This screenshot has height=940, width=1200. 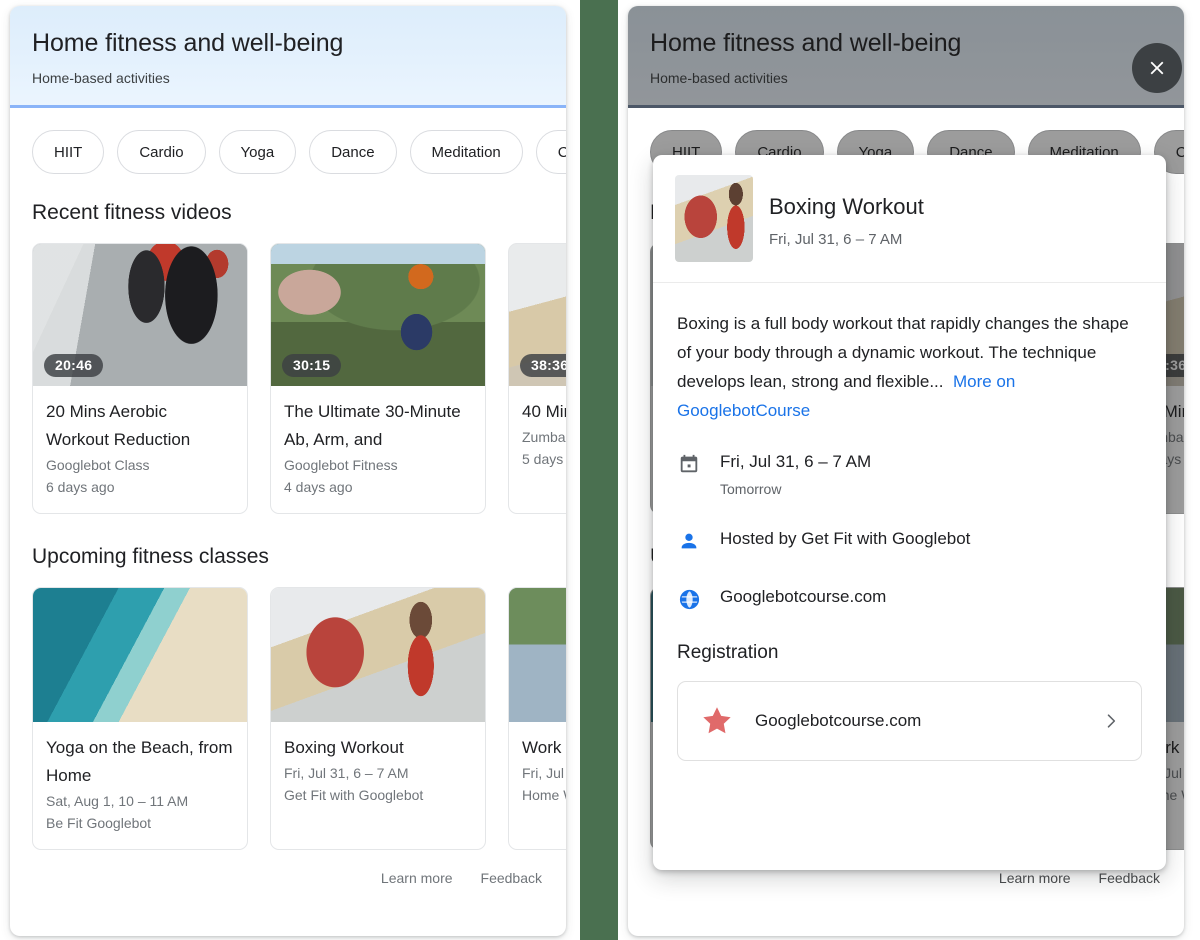 I want to click on registration-item: Googlebotcourse.com, so click(x=909, y=721).